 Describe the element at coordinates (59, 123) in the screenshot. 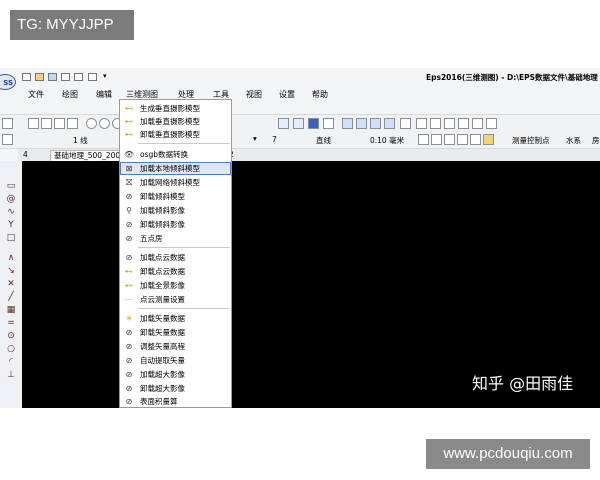

I see `paste-icon` at that location.